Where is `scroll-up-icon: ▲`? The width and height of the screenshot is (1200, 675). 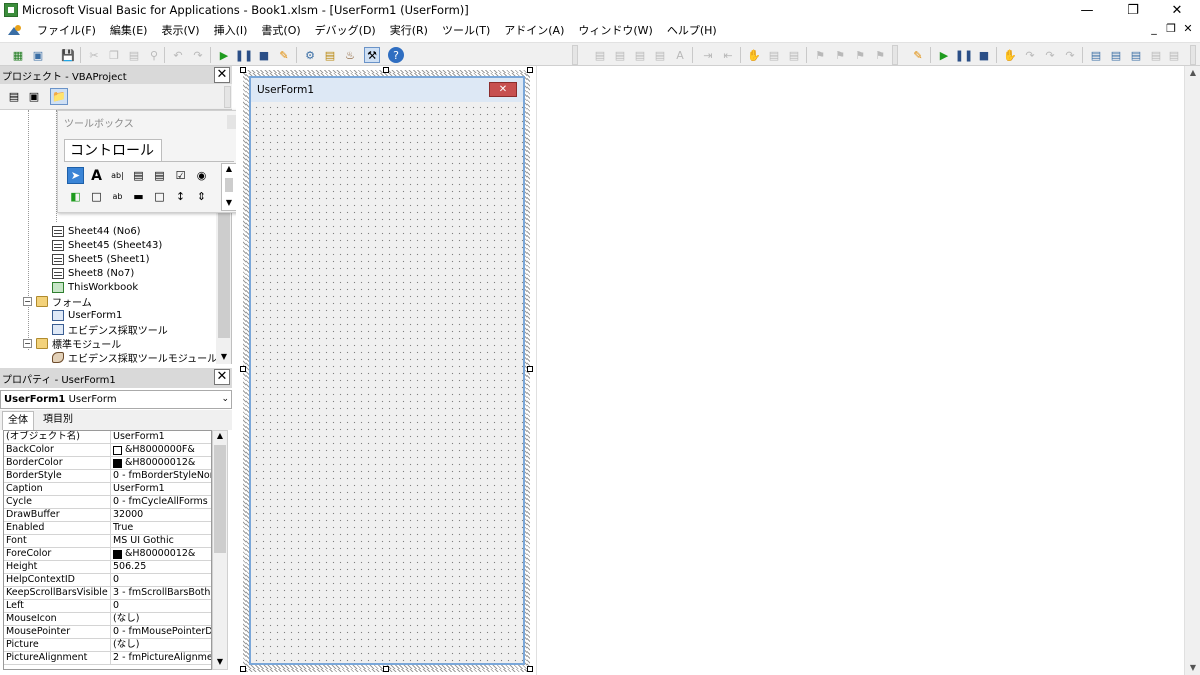 scroll-up-icon: ▲ is located at coordinates (1192, 73).